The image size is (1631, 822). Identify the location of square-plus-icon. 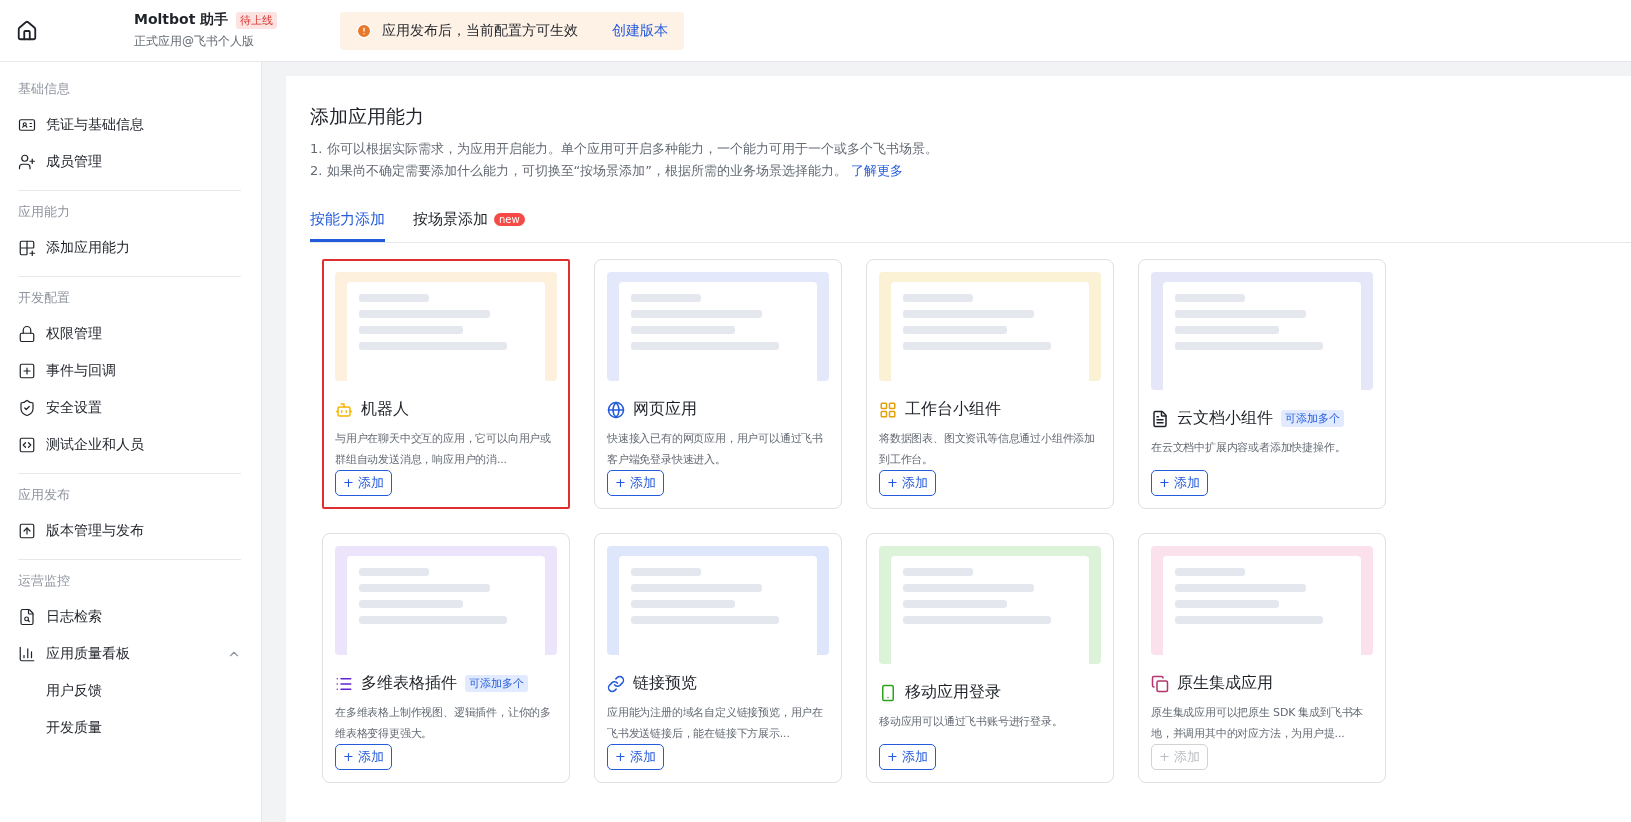
(27, 370).